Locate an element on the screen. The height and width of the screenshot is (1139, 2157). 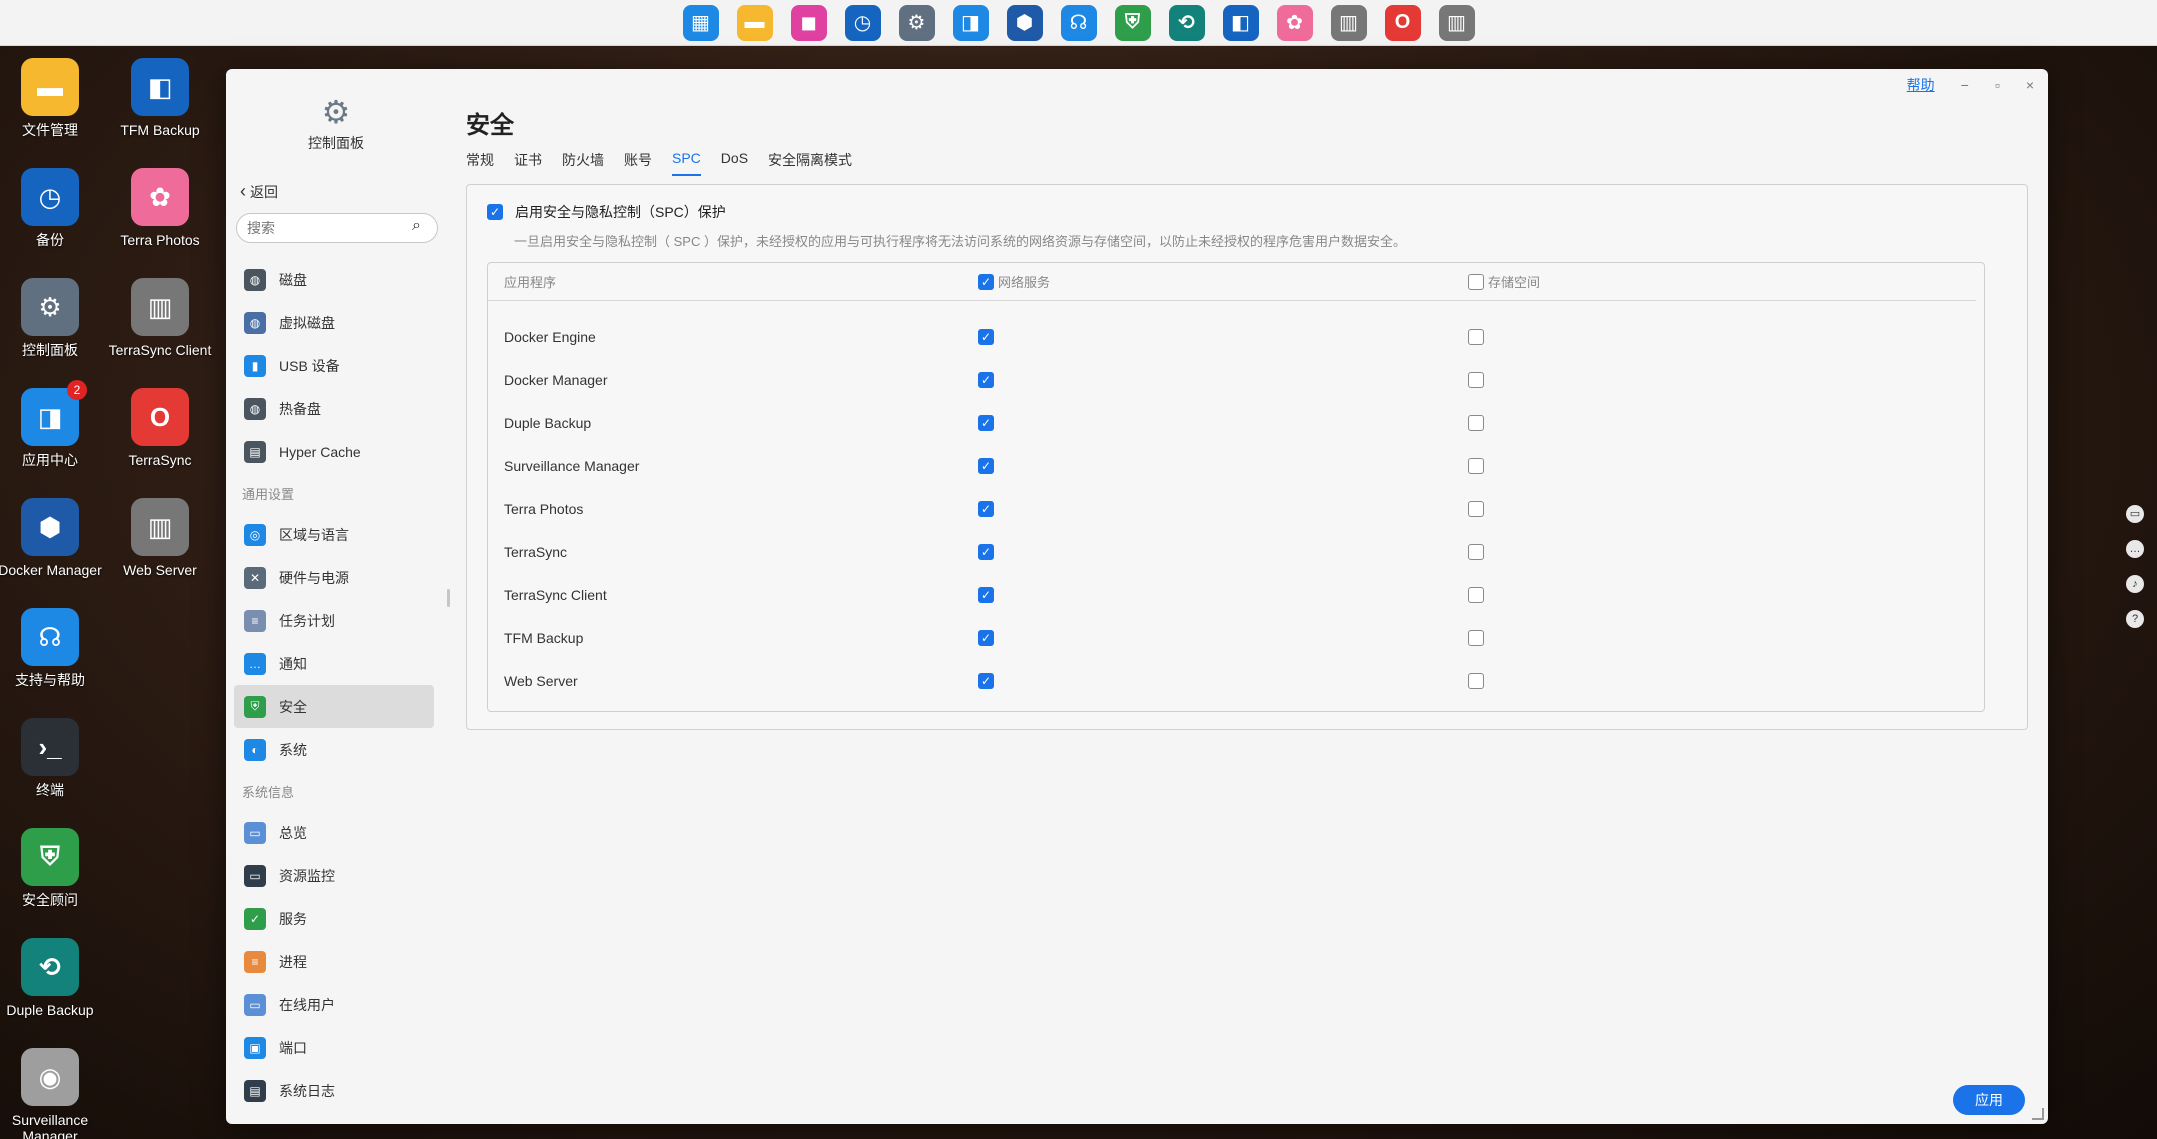
nas-sync-icon: ▥ is located at coordinates (160, 307).